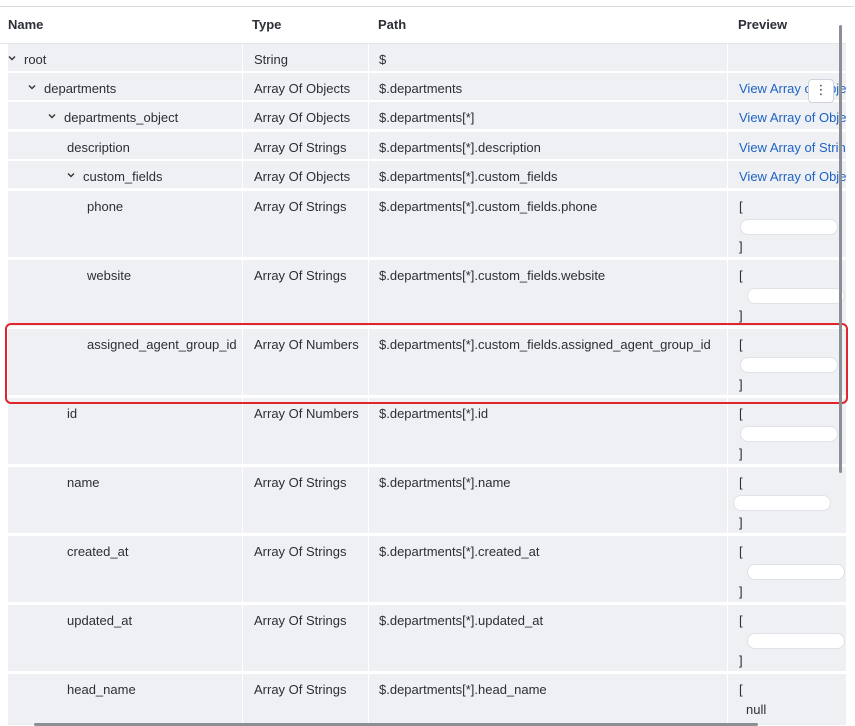 The width and height of the screenshot is (855, 726). What do you see at coordinates (488, 206) in the screenshot?
I see `row-path: $.departments[*].custom_fields.phone` at bounding box center [488, 206].